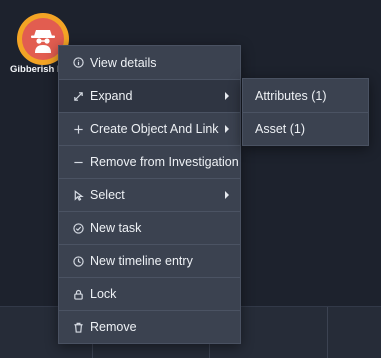 Image resolution: width=381 pixels, height=358 pixels. What do you see at coordinates (327, 332) in the screenshot?
I see `timeline-gridline` at bounding box center [327, 332].